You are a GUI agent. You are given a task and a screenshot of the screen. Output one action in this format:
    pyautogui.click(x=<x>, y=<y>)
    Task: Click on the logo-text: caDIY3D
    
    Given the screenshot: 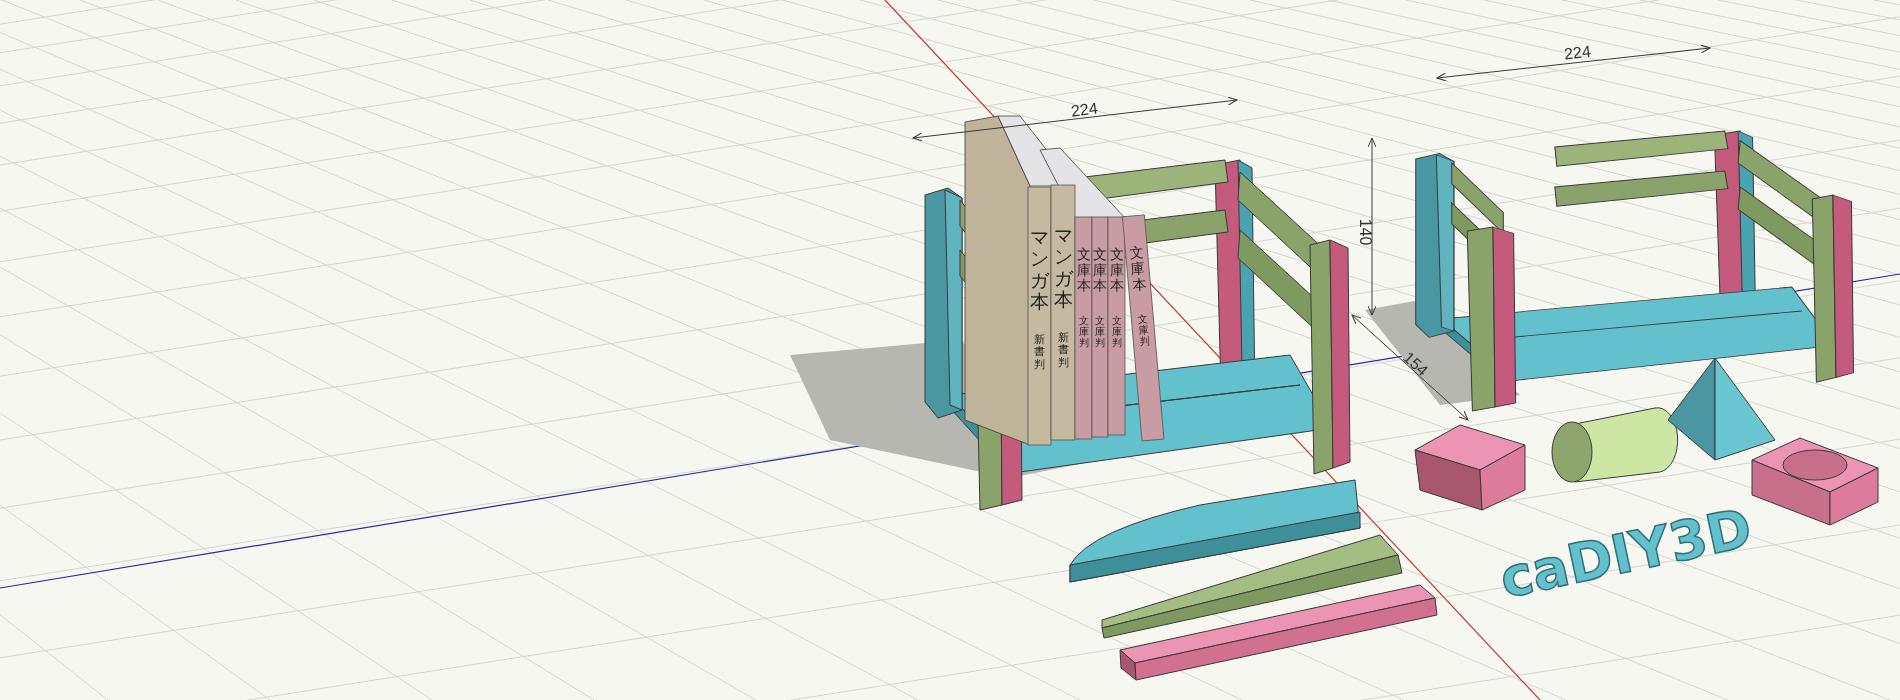 What is the action you would take?
    pyautogui.click(x=1625, y=553)
    